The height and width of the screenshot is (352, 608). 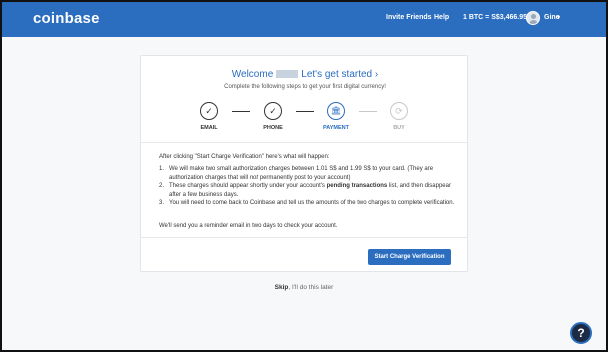 I want to click on list-item-emphasis: not, so click(x=254, y=177).